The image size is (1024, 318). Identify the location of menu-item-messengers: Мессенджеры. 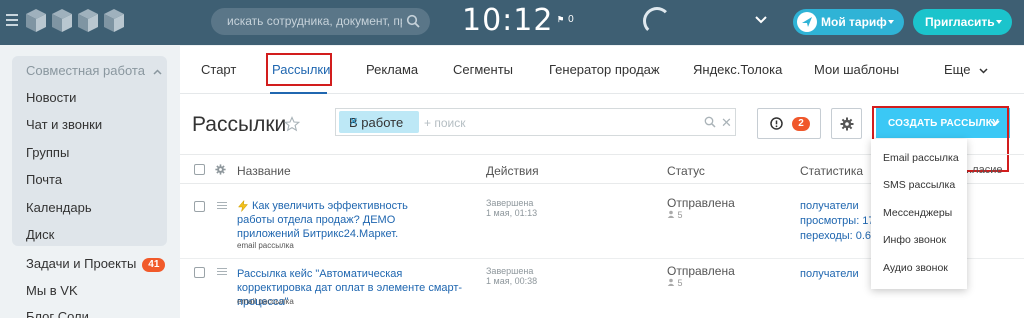
(917, 213).